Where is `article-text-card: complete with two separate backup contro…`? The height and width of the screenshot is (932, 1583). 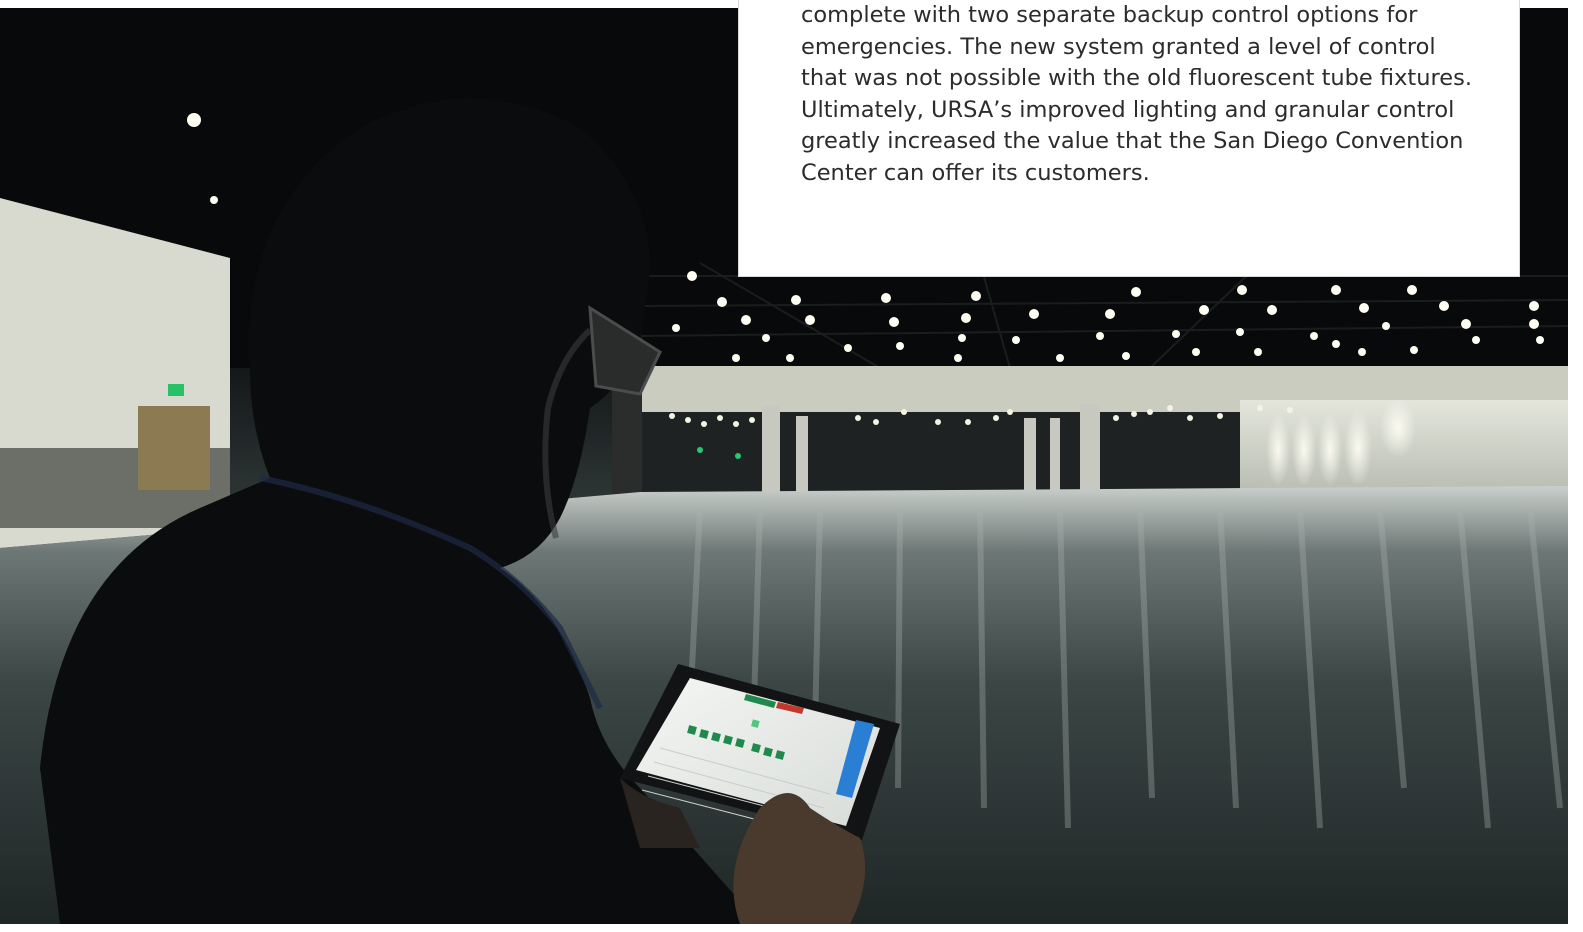
article-text-card: complete with two separate backup contro… is located at coordinates (1129, 138).